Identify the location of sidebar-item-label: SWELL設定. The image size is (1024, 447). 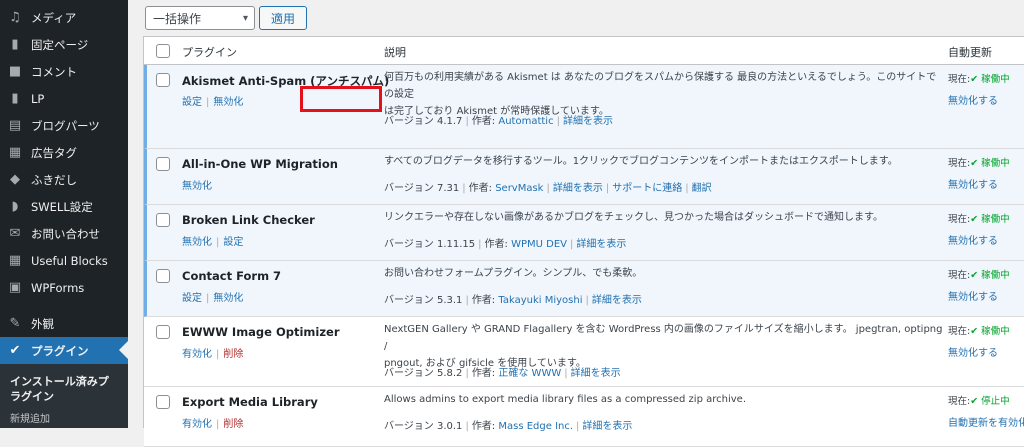
(62, 206).